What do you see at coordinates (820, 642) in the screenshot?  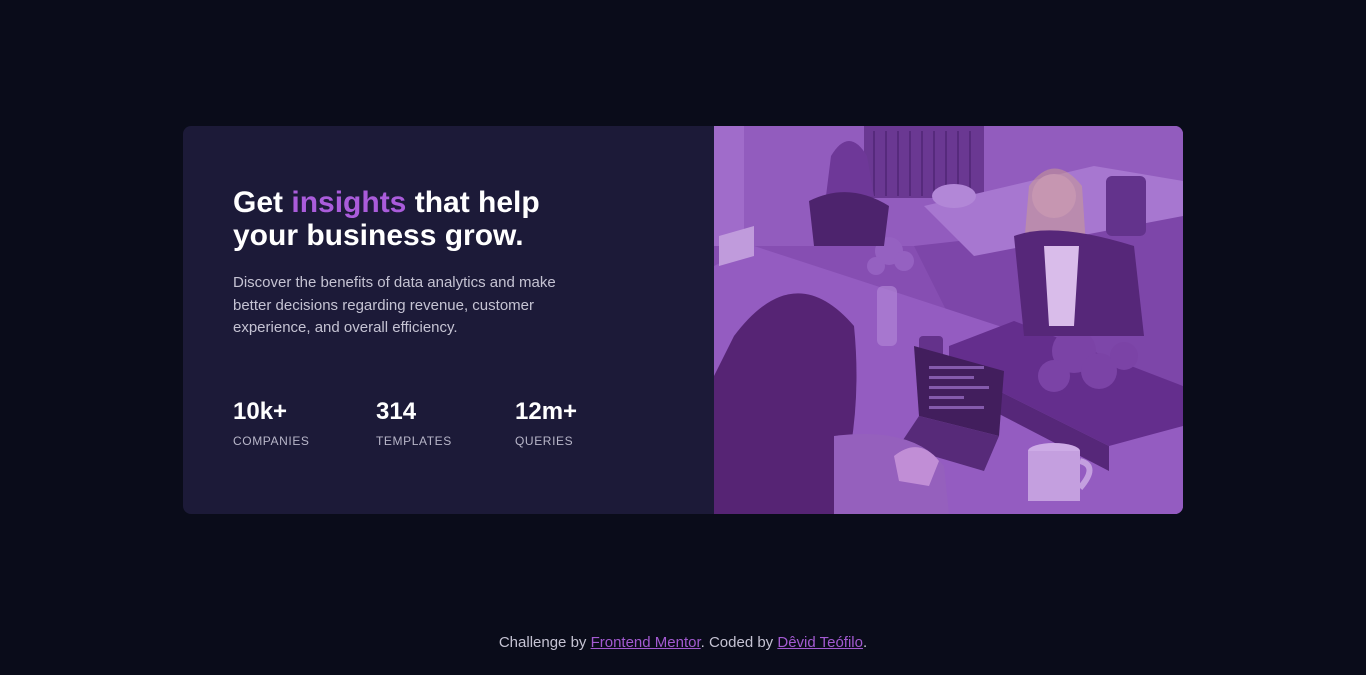 I see `author-link: Dêvid Teófilo` at bounding box center [820, 642].